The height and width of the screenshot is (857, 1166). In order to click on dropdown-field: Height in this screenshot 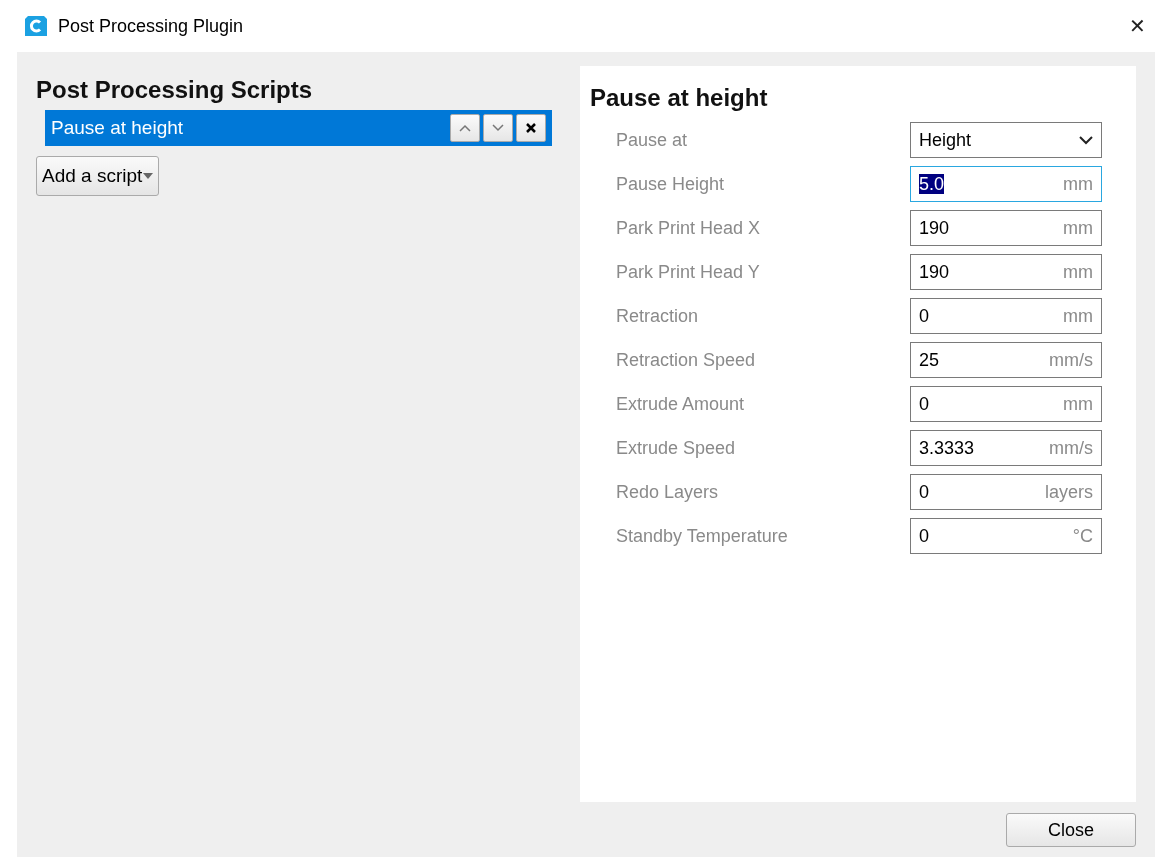, I will do `click(1006, 140)`.